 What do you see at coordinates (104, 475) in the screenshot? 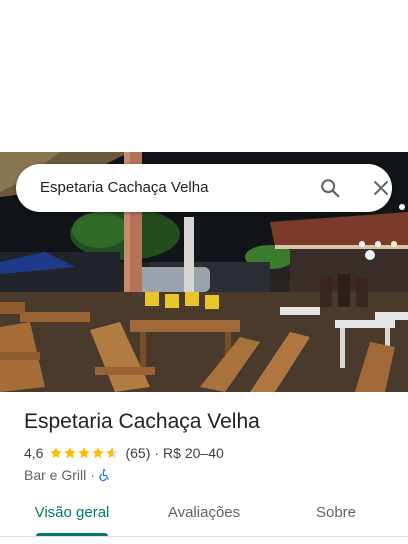
I see `wheelchair-icon` at bounding box center [104, 475].